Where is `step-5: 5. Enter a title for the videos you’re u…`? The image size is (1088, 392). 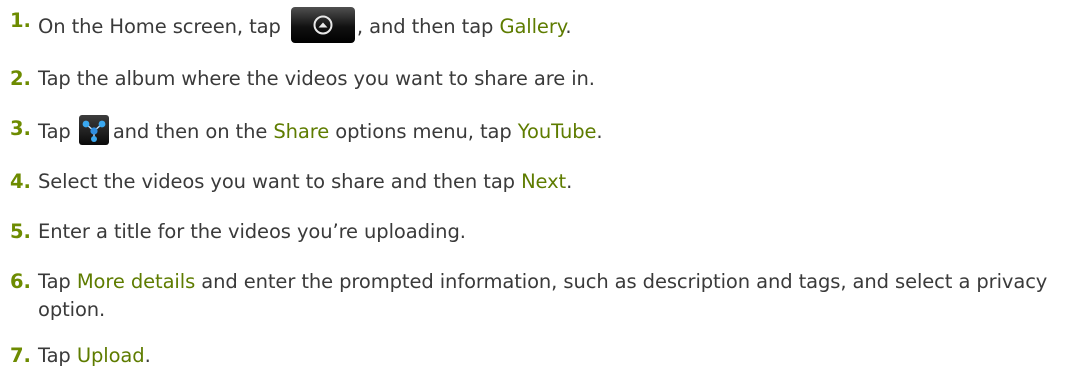
step-5: 5. Enter a title for the videos you’re u… is located at coordinates (545, 232).